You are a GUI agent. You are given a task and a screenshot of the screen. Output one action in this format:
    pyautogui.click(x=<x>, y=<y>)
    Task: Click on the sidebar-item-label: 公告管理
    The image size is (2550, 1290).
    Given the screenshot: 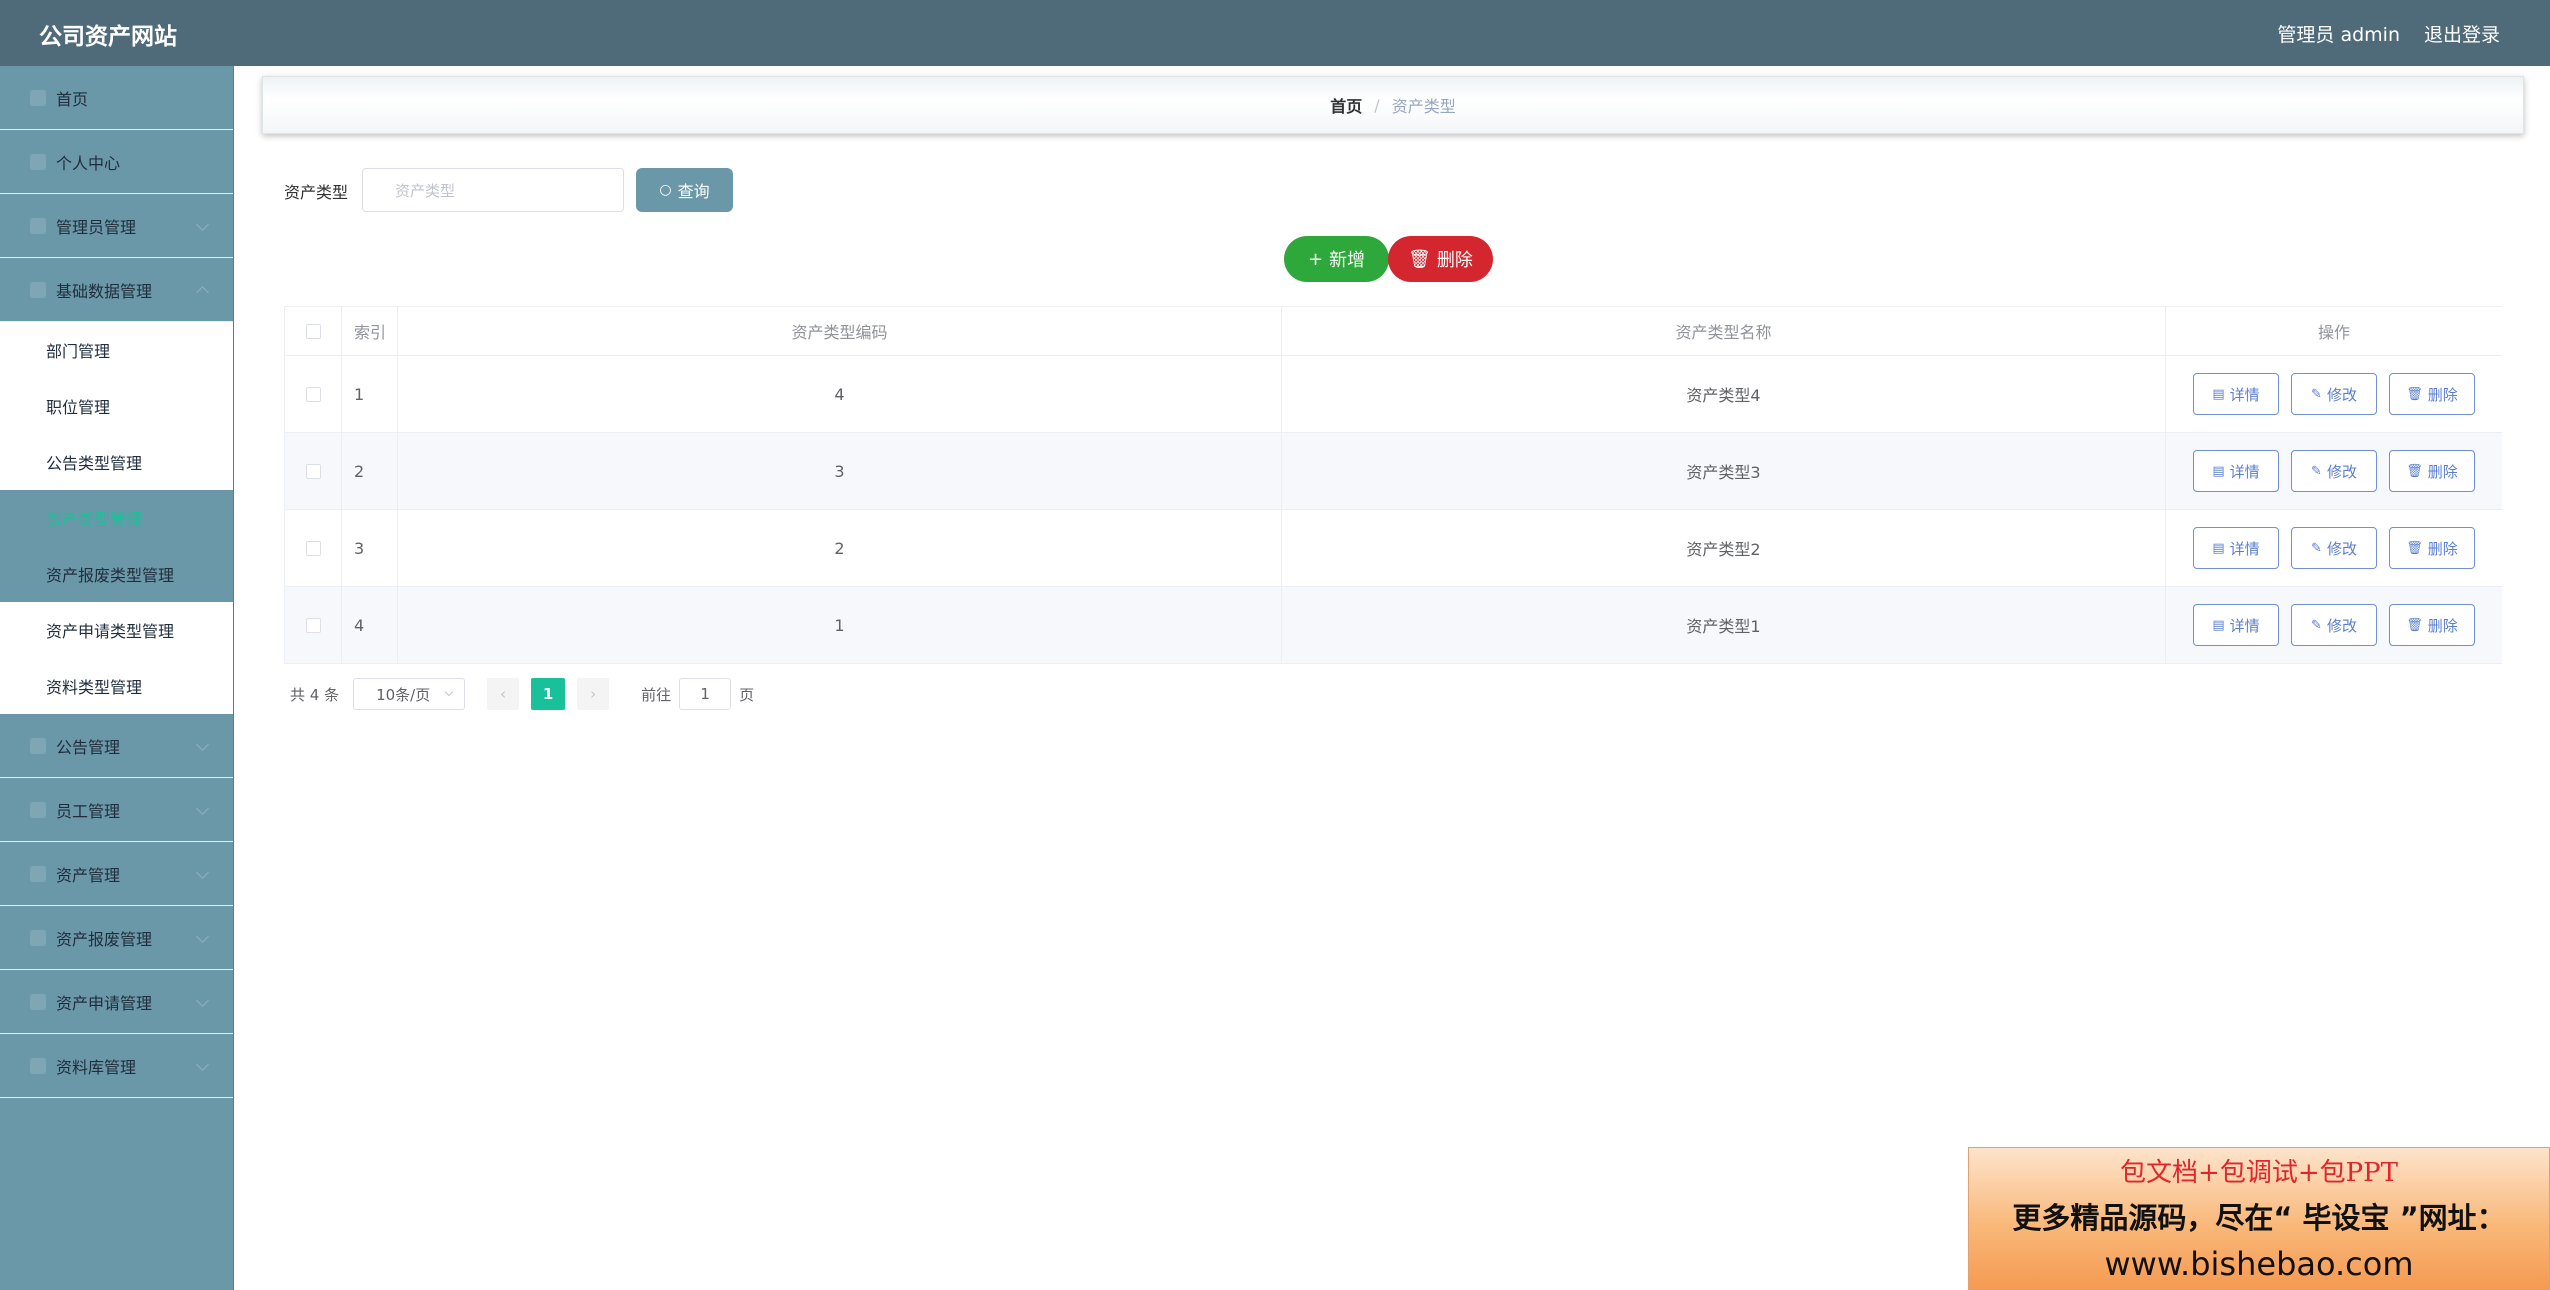 What is the action you would take?
    pyautogui.click(x=88, y=747)
    